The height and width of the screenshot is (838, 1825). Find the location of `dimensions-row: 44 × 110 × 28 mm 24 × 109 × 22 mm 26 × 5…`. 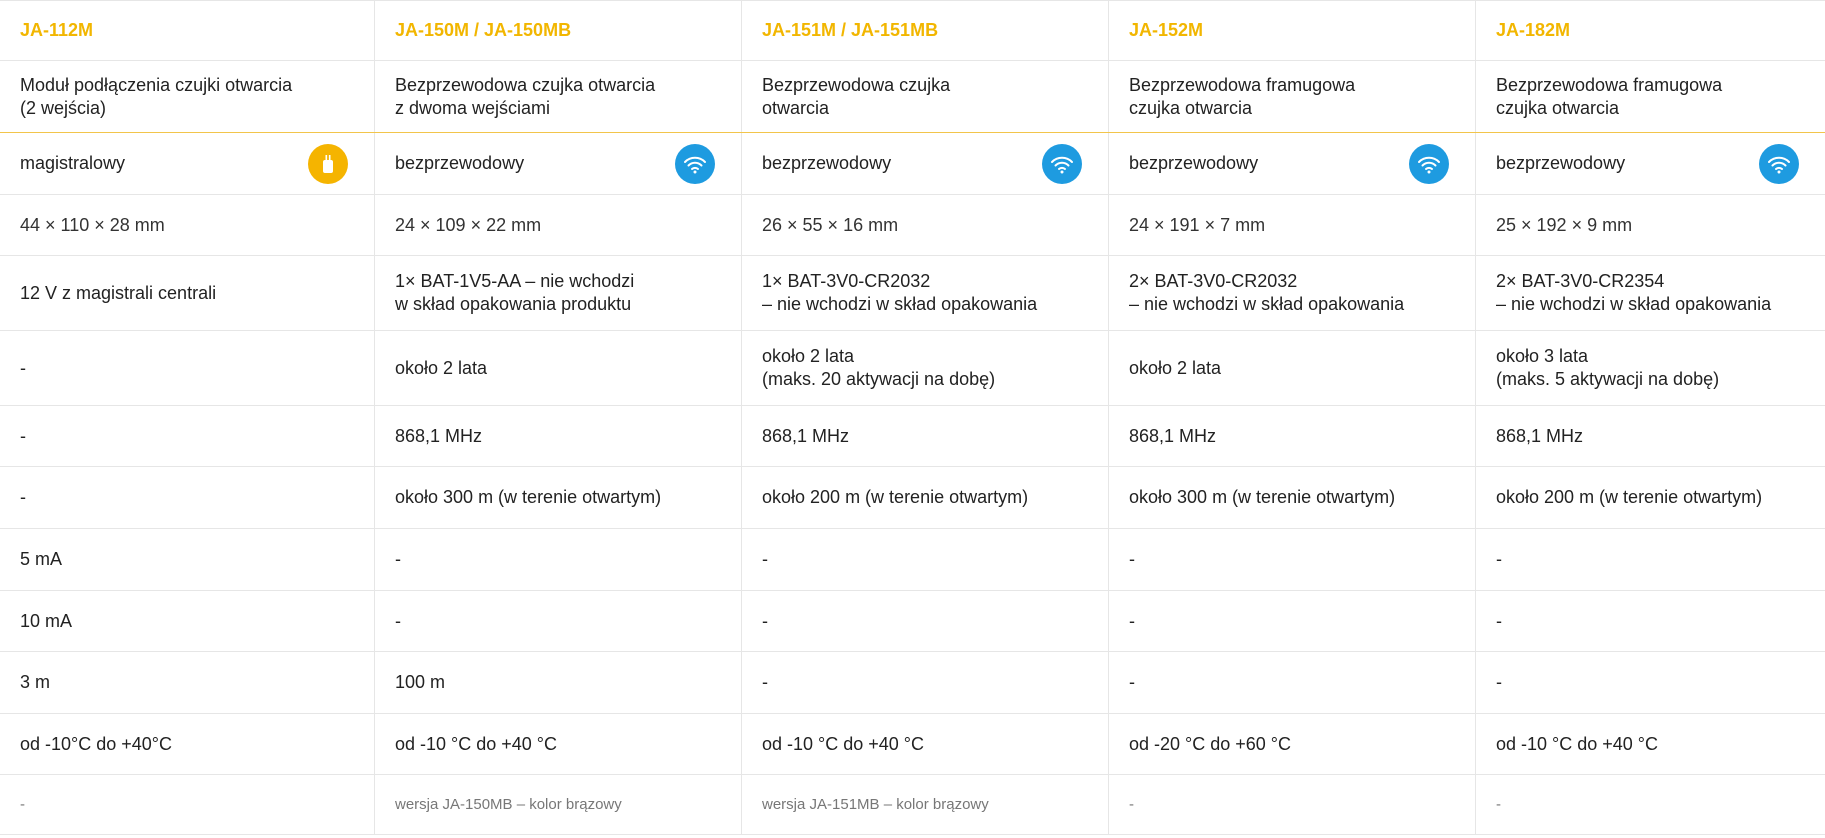

dimensions-row: 44 × 110 × 28 mm 24 × 109 × 22 mm 26 × 5… is located at coordinates (912, 225).